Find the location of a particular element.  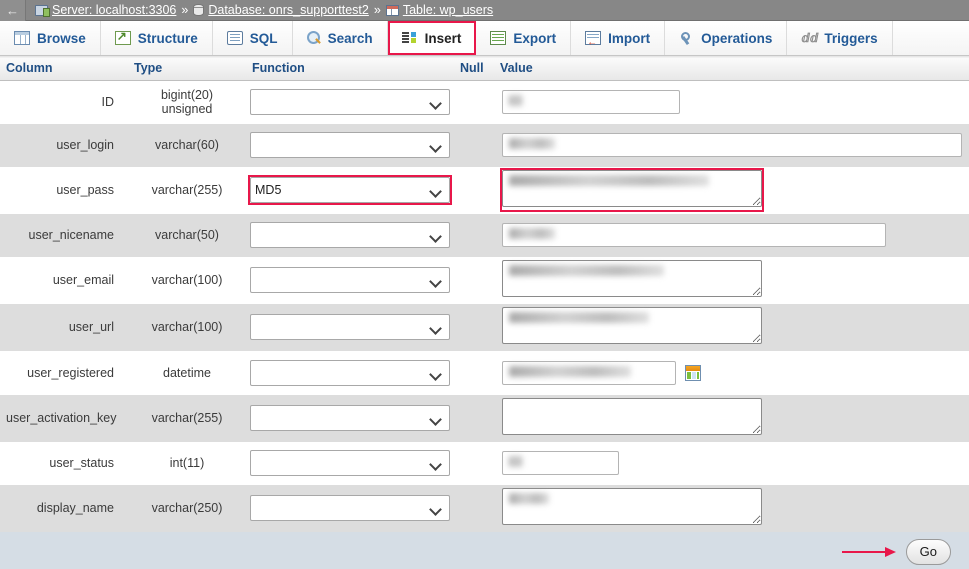

row-column-name: user_url is located at coordinates (64, 327).